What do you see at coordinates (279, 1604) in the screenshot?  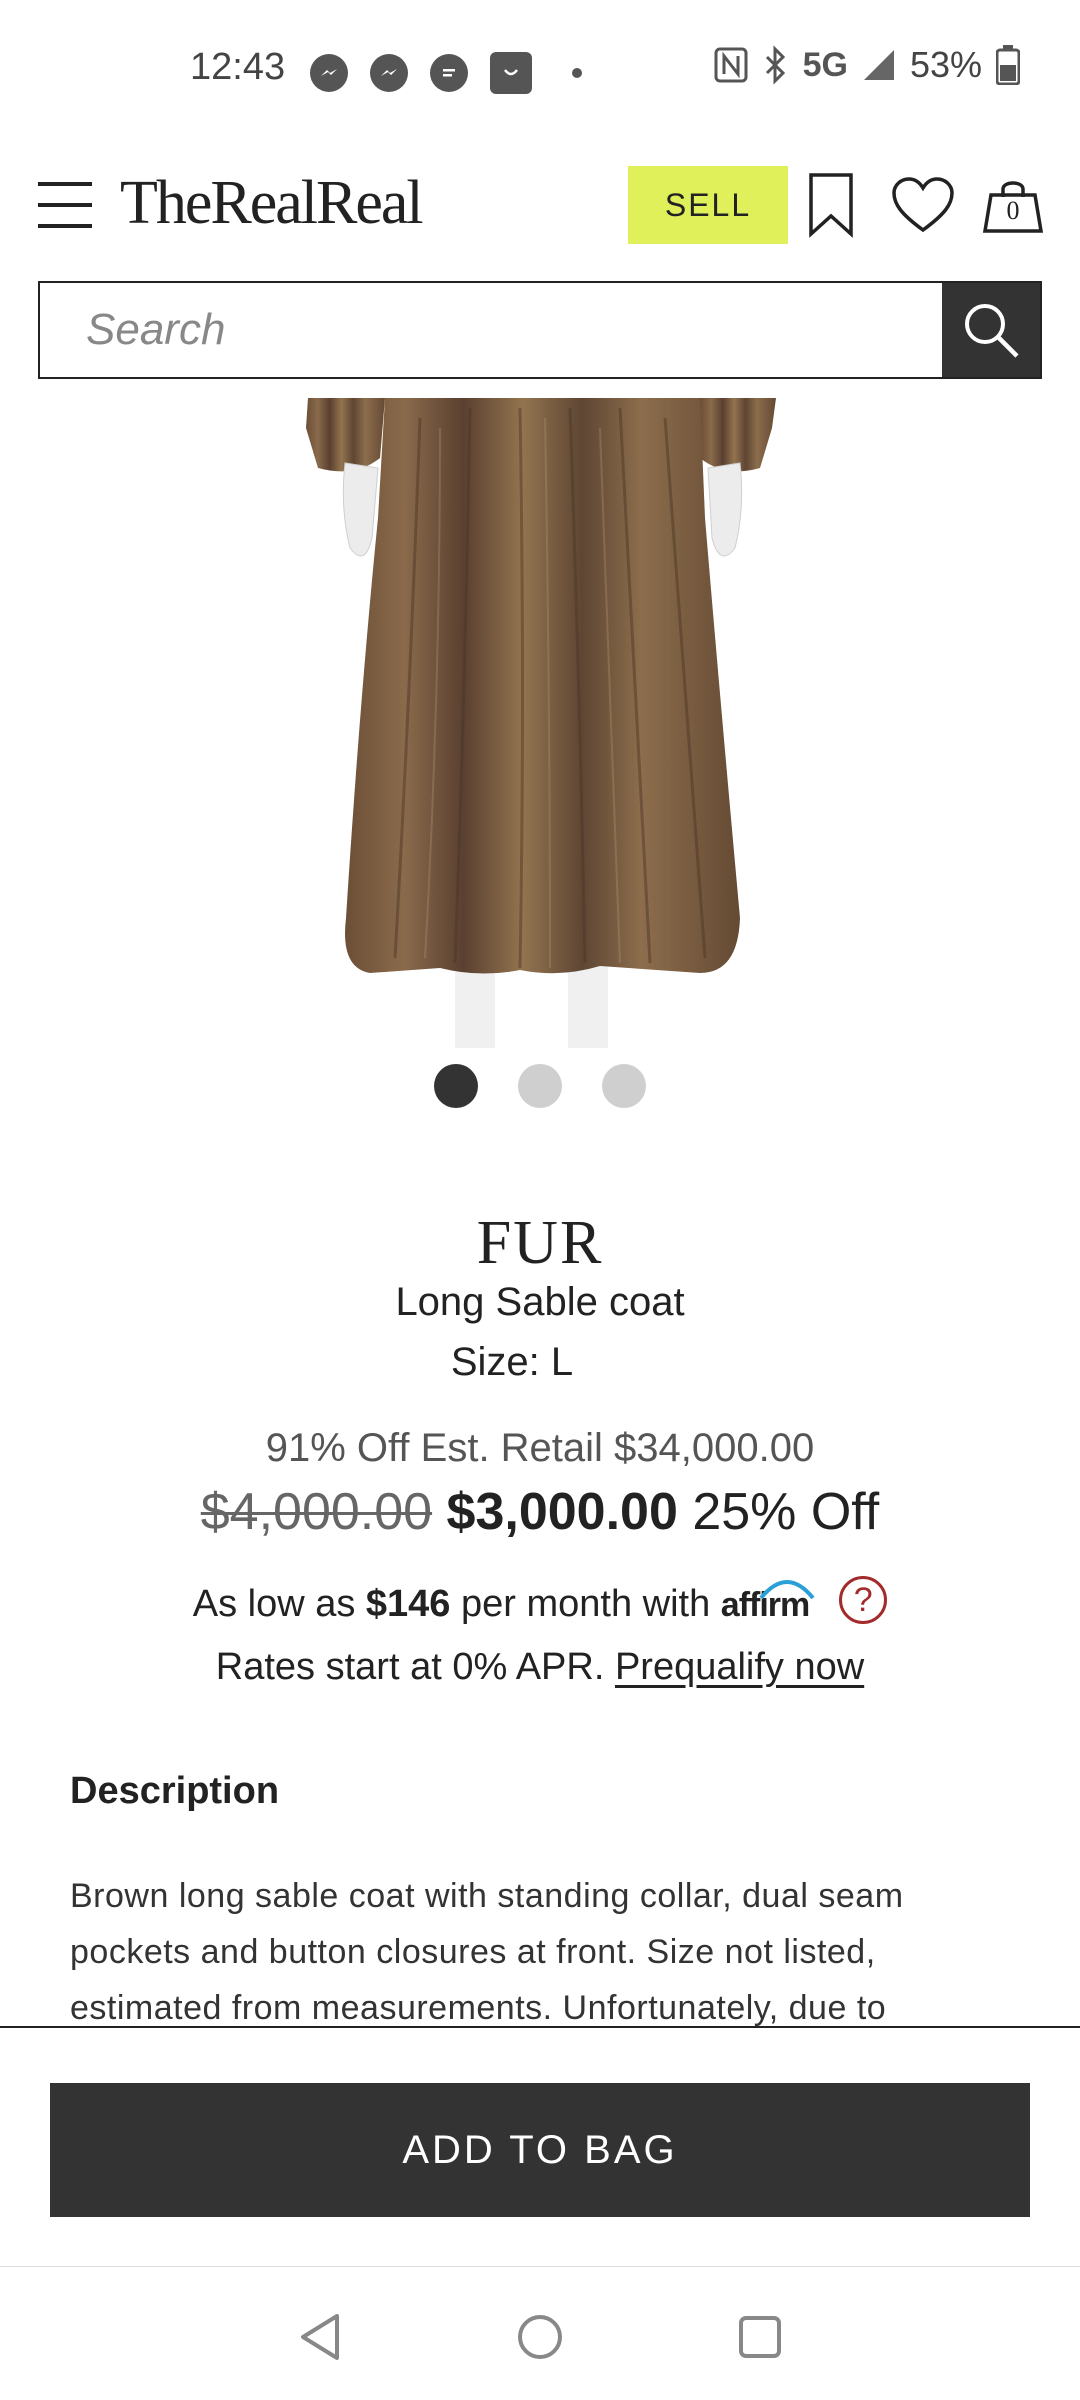 I see `affirm-prefix: As low as` at bounding box center [279, 1604].